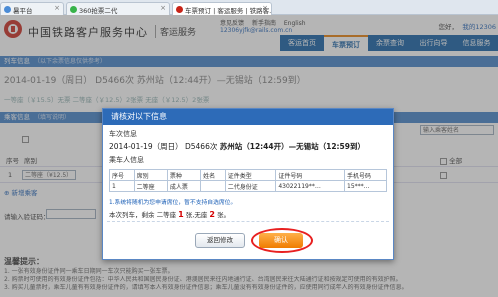  I want to click on browser-tab-bar: 暑平台 × 360抢票二代 × 车票预订 | 客运服务 | 铁路客… ×, so click(249, 8).